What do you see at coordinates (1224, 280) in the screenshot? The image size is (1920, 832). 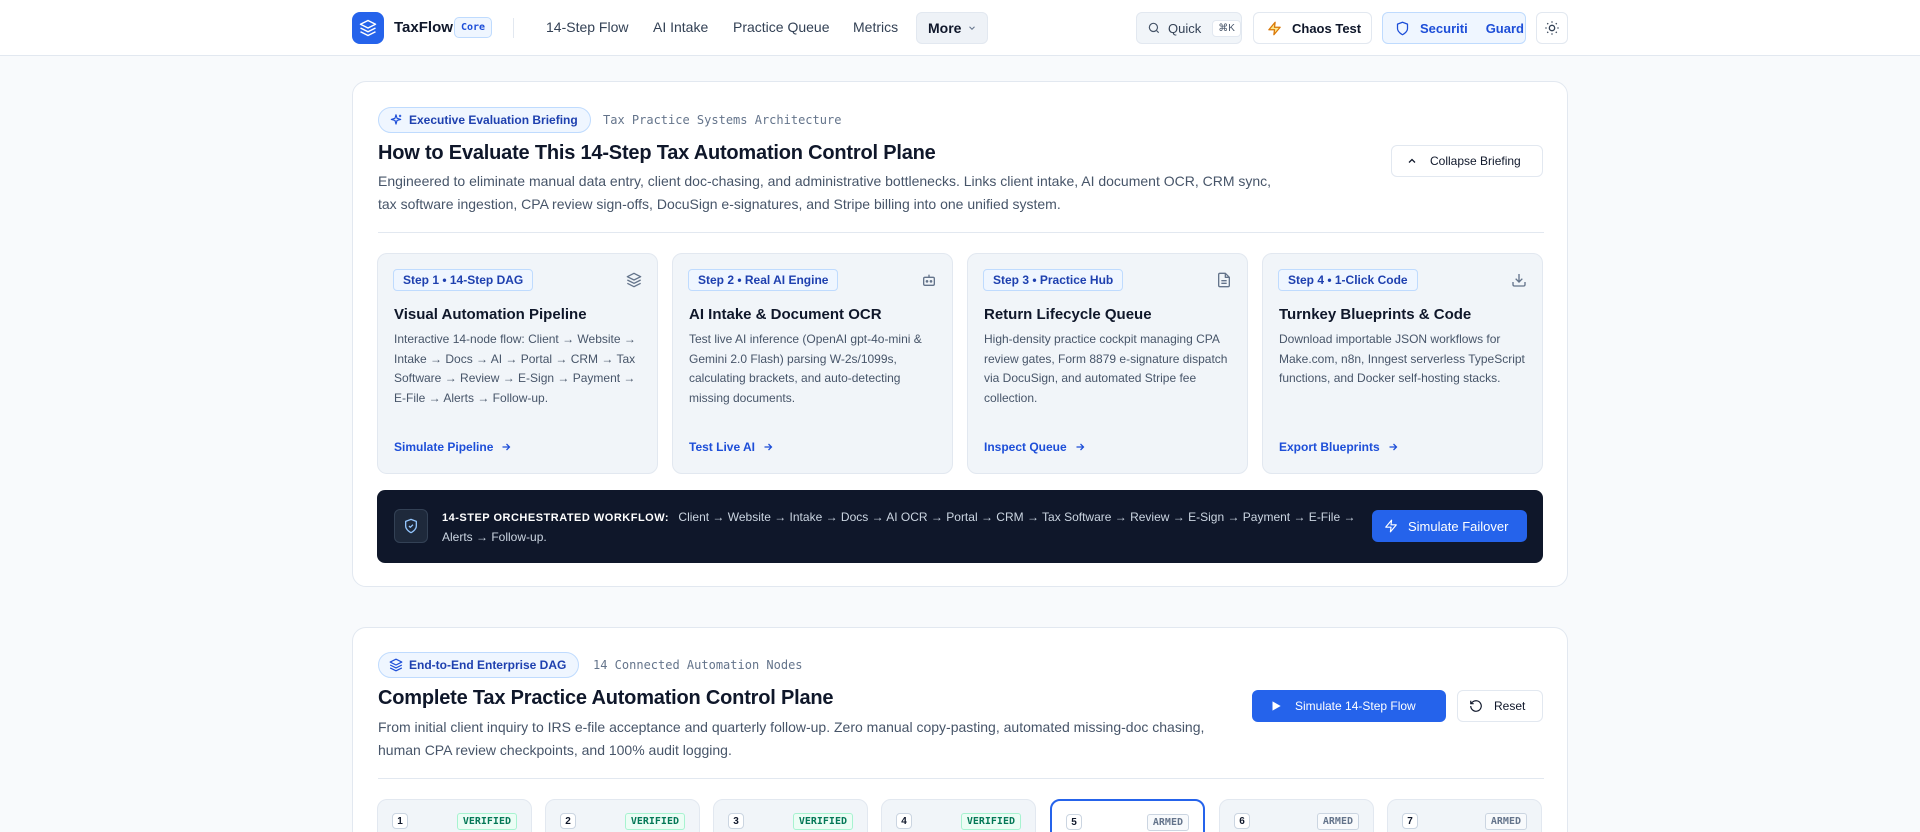 I see `document-icon` at bounding box center [1224, 280].